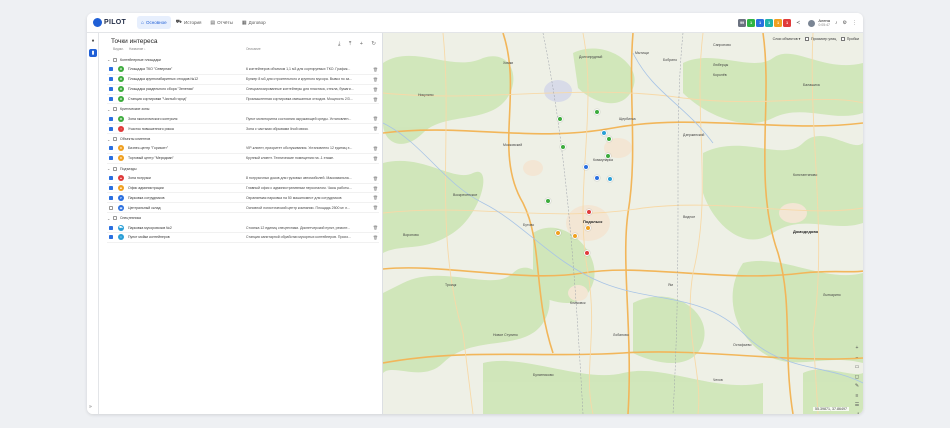 The height and width of the screenshot is (428, 950). What do you see at coordinates (93, 53) in the screenshot?
I see `bookmark-icon: ▮` at bounding box center [93, 53].